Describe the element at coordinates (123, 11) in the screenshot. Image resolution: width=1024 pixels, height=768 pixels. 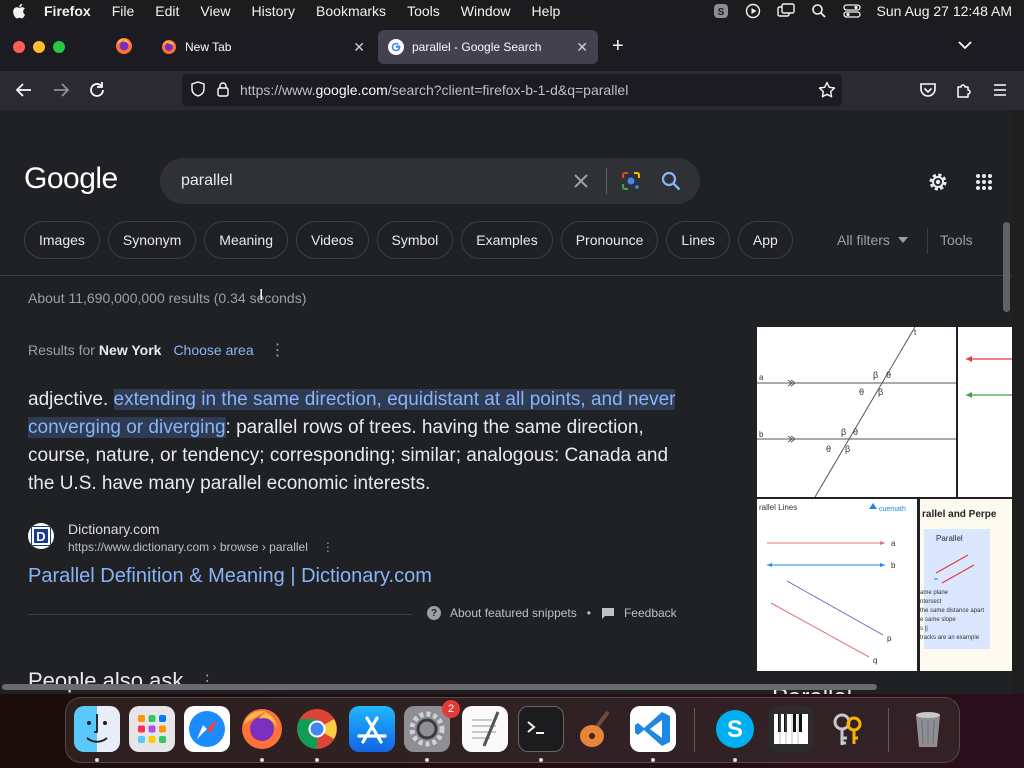
I see `menu-file: File` at that location.